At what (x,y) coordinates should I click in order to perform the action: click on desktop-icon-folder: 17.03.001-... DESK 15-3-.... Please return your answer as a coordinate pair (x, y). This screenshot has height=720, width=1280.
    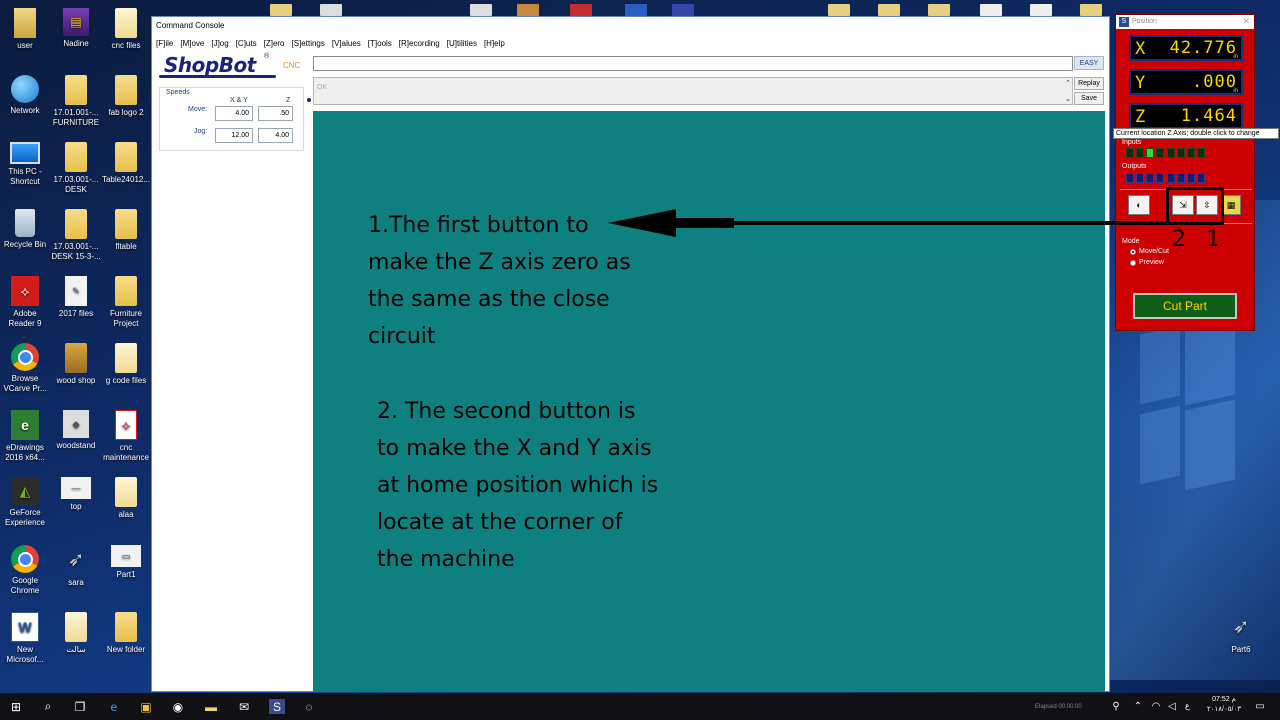
    Looking at the image, I should click on (76, 235).